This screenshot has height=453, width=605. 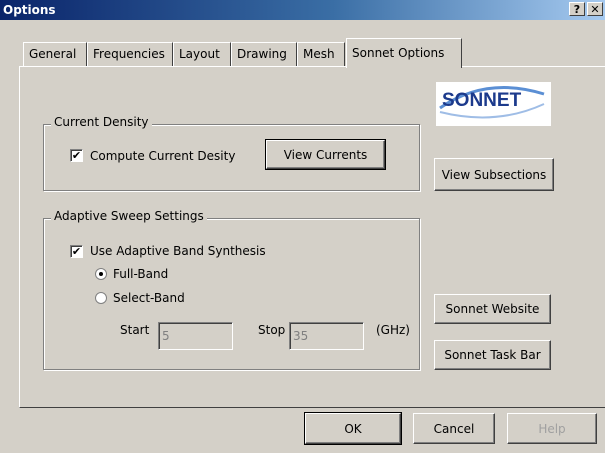 What do you see at coordinates (163, 156) in the screenshot?
I see `compute-current-label: Compute Current Desity` at bounding box center [163, 156].